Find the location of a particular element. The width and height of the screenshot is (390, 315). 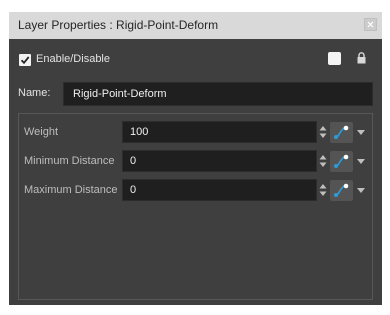

enable-checkbox is located at coordinates (25, 60).